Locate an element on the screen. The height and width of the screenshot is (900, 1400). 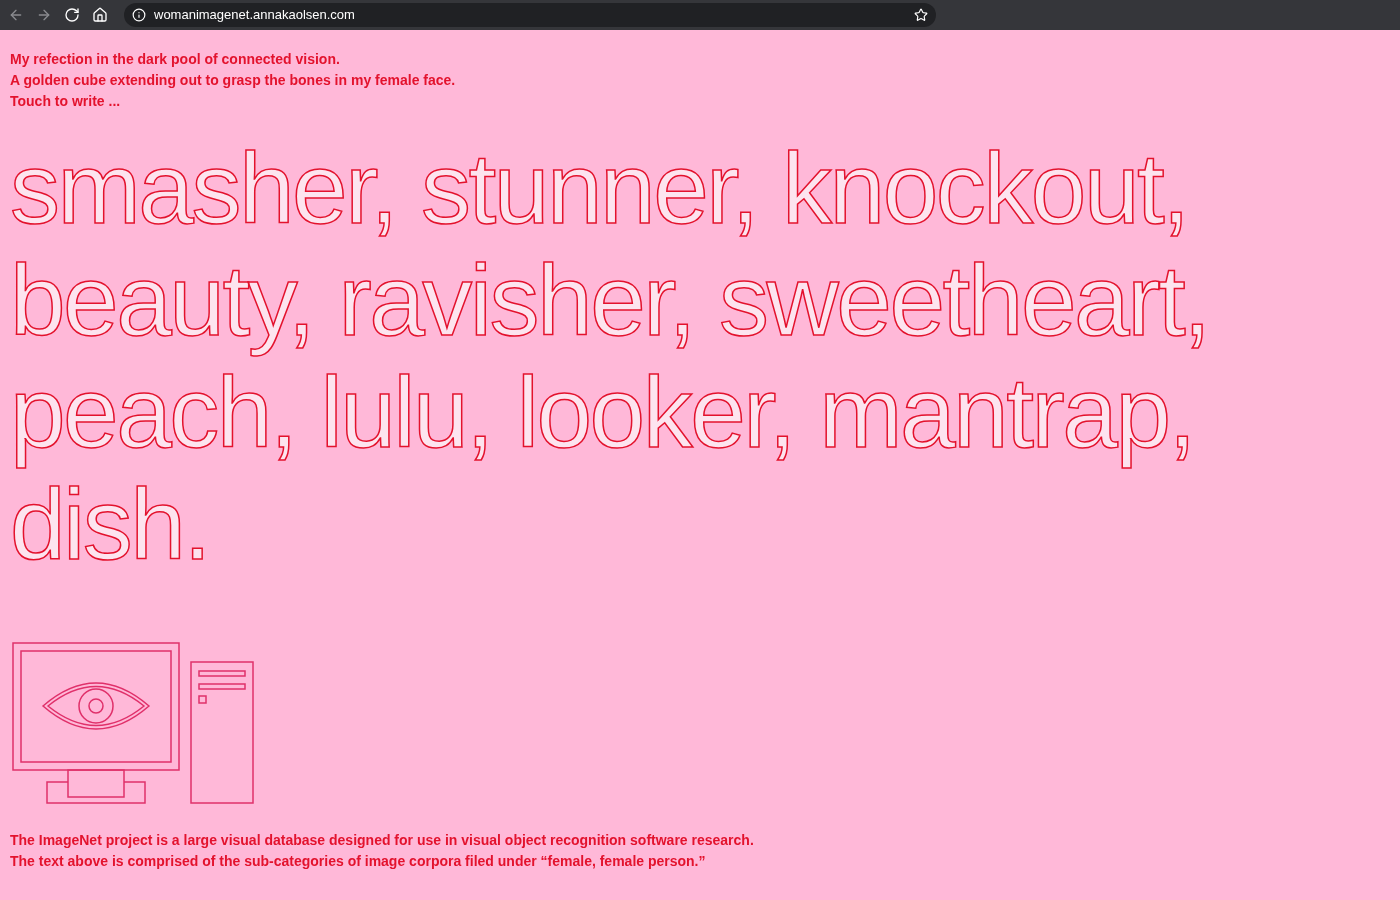
reload-icon is located at coordinates (72, 15).